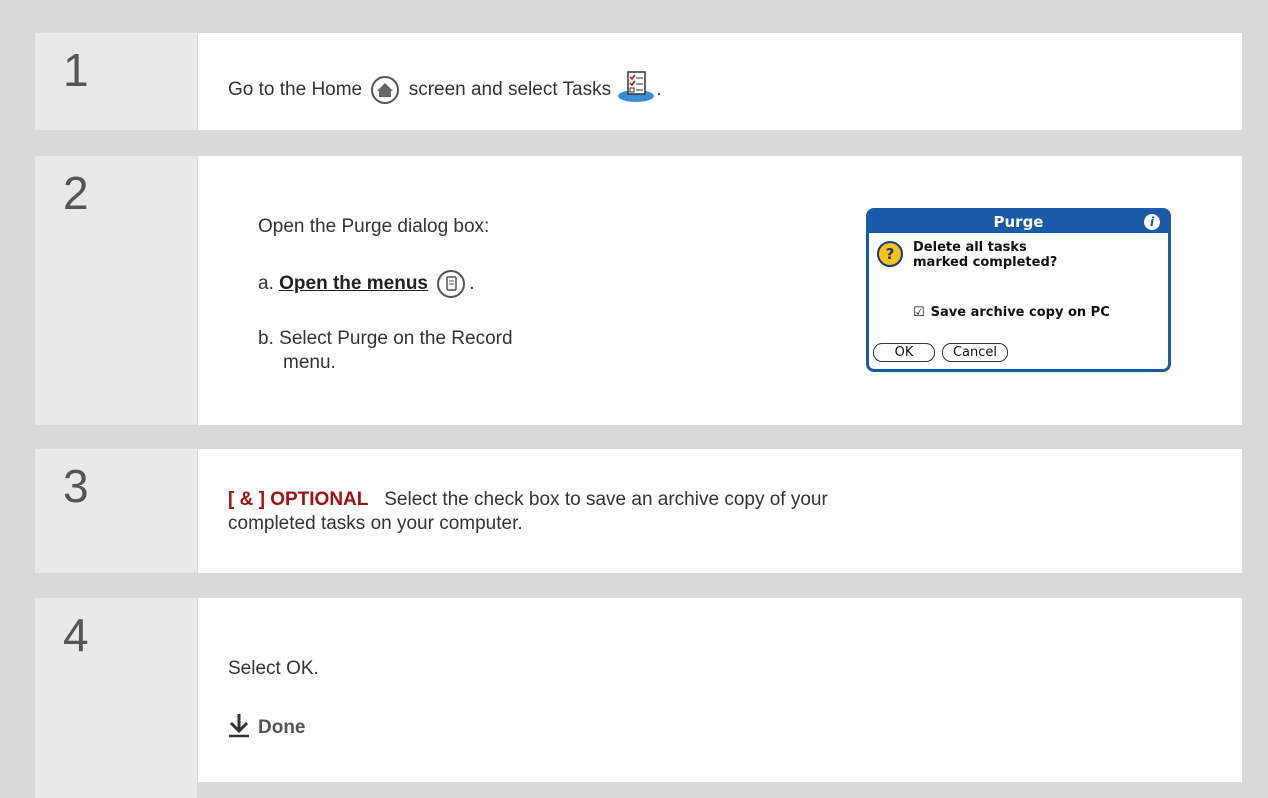 The image size is (1268, 798). Describe the element at coordinates (1011, 312) in the screenshot. I see `archive-checkbox: ☑ Save archive copy on PC` at that location.